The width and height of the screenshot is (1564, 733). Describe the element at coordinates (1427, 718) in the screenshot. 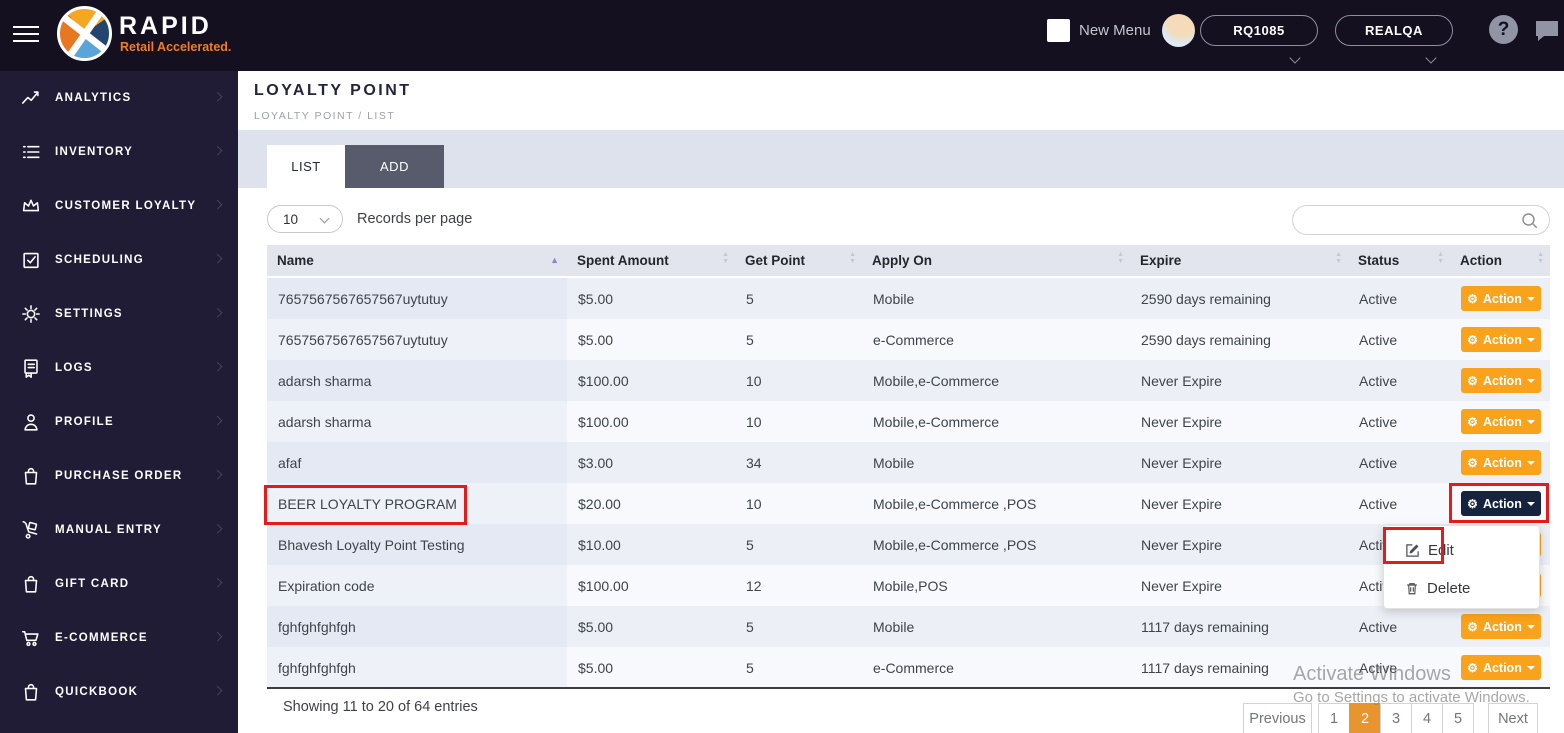

I see `pagination-page-4: 4` at that location.